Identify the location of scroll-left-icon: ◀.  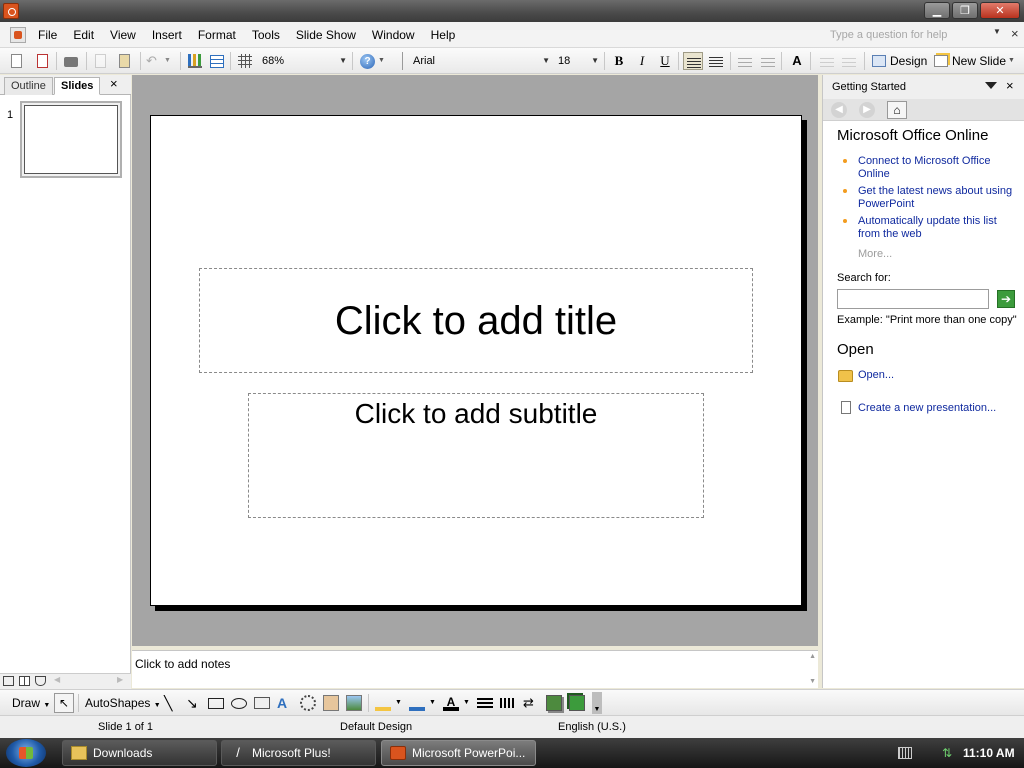
(57, 679).